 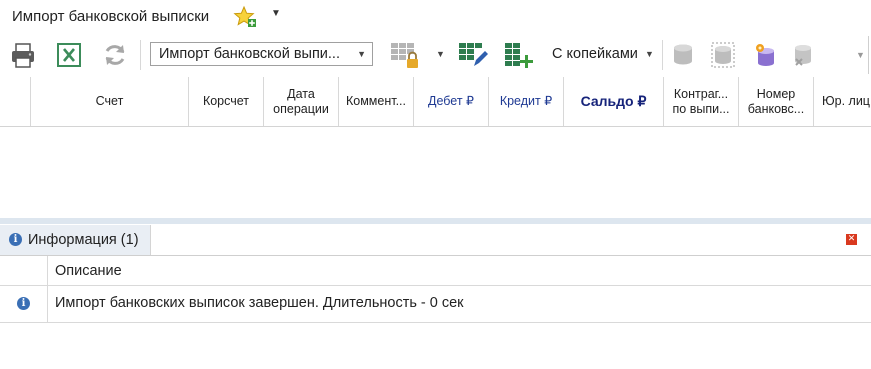 What do you see at coordinates (115, 55) in the screenshot?
I see `refresh-icon` at bounding box center [115, 55].